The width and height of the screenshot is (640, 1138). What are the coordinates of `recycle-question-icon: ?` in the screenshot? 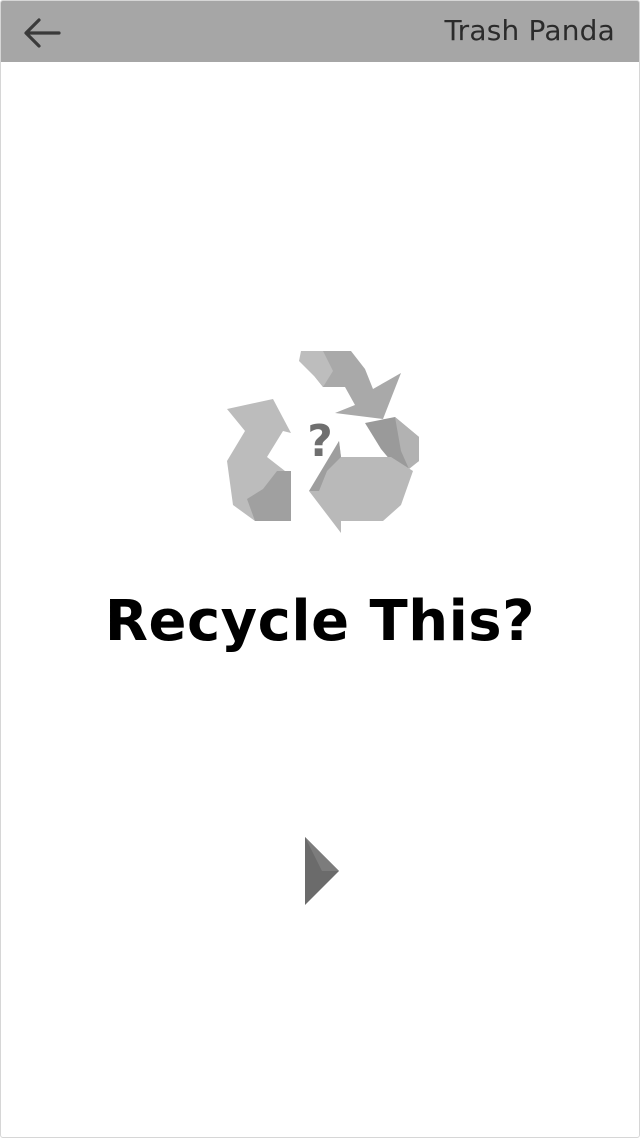 It's located at (323, 442).